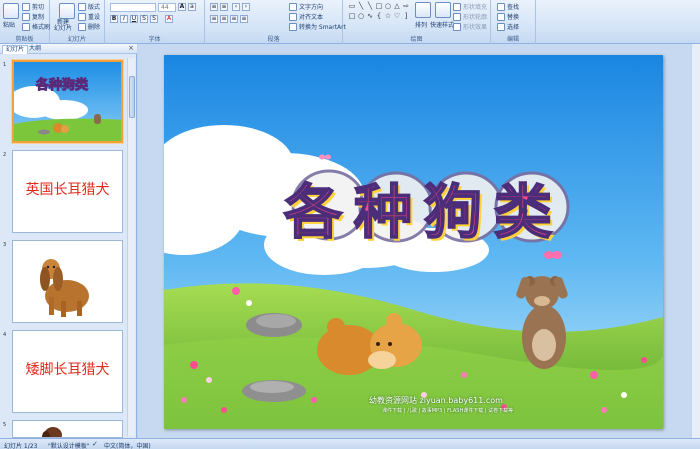 This screenshot has height=449, width=700. I want to click on arrange-button: 排列, so click(421, 24).